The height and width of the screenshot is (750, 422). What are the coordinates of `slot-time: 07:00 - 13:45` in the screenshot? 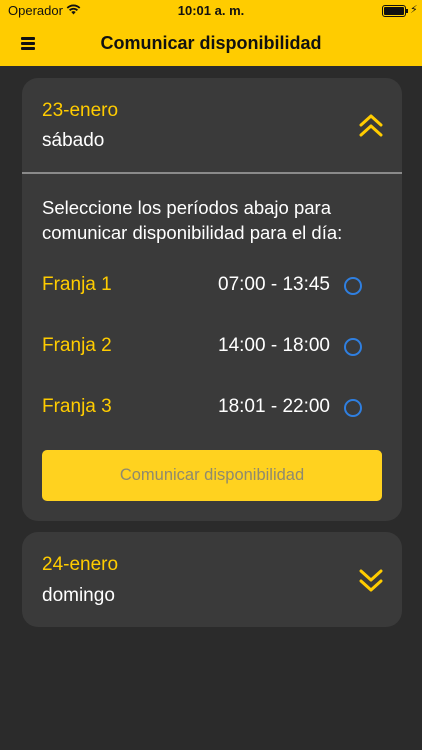 It's located at (274, 284).